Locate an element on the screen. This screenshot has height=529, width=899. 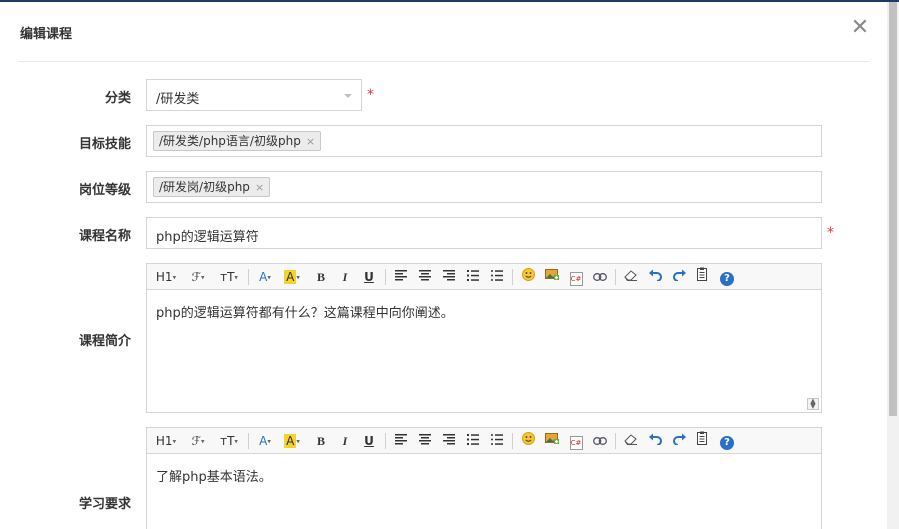
chevron-down-icon is located at coordinates (348, 96).